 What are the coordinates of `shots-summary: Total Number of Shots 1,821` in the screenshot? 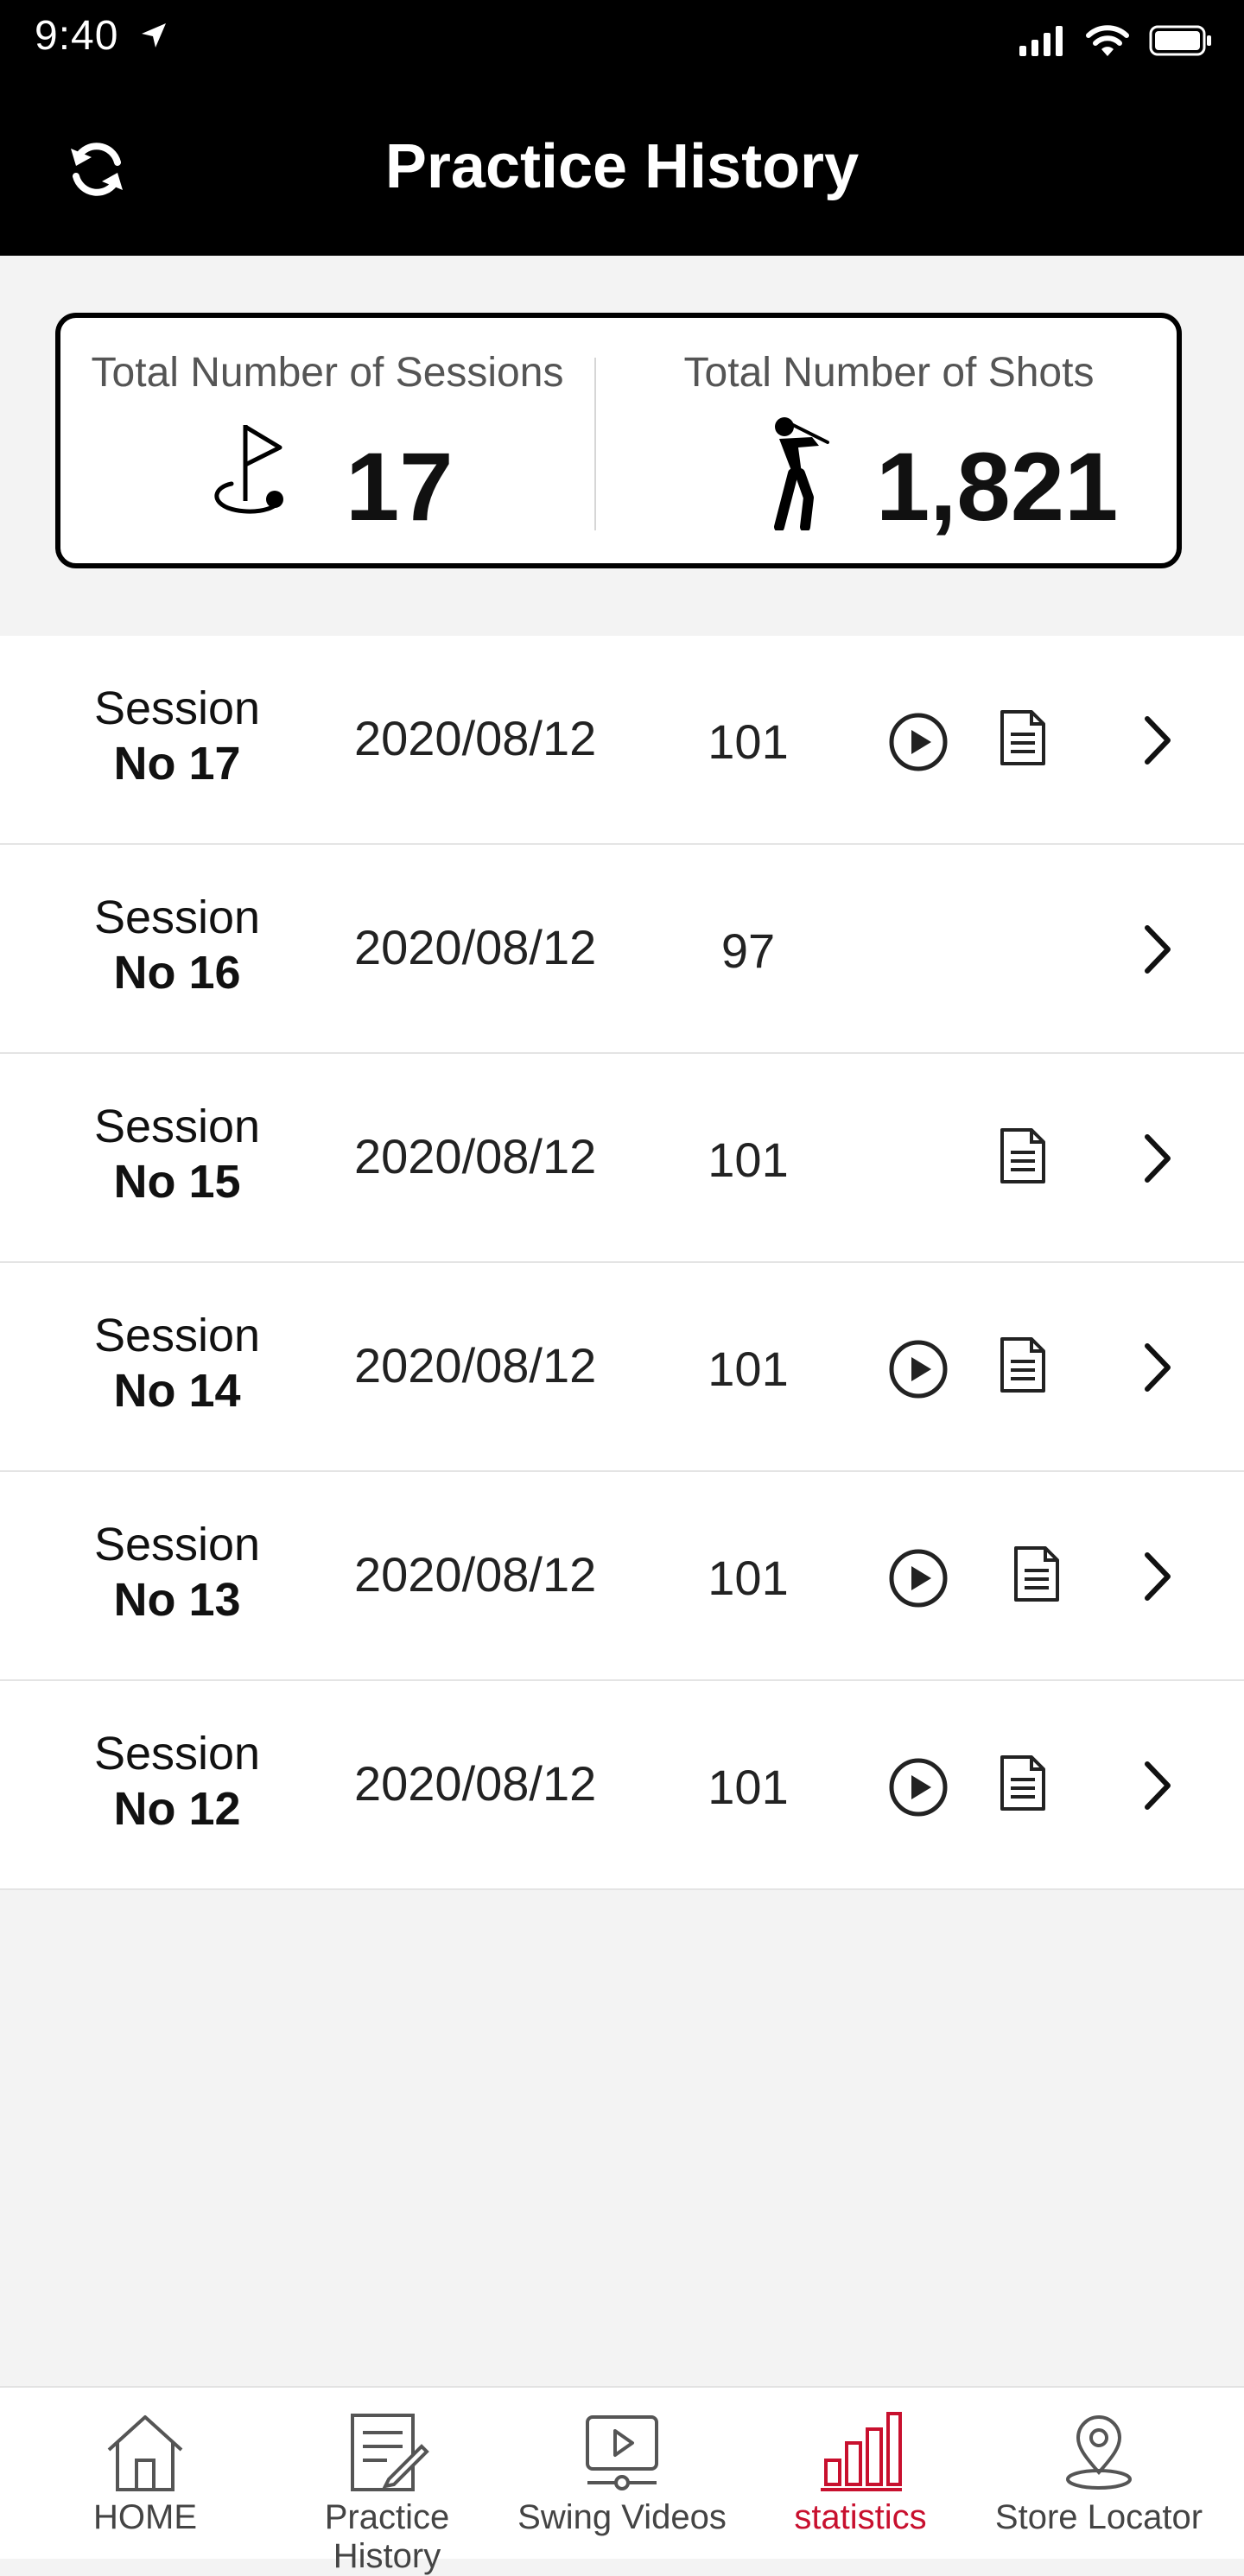 It's located at (889, 440).